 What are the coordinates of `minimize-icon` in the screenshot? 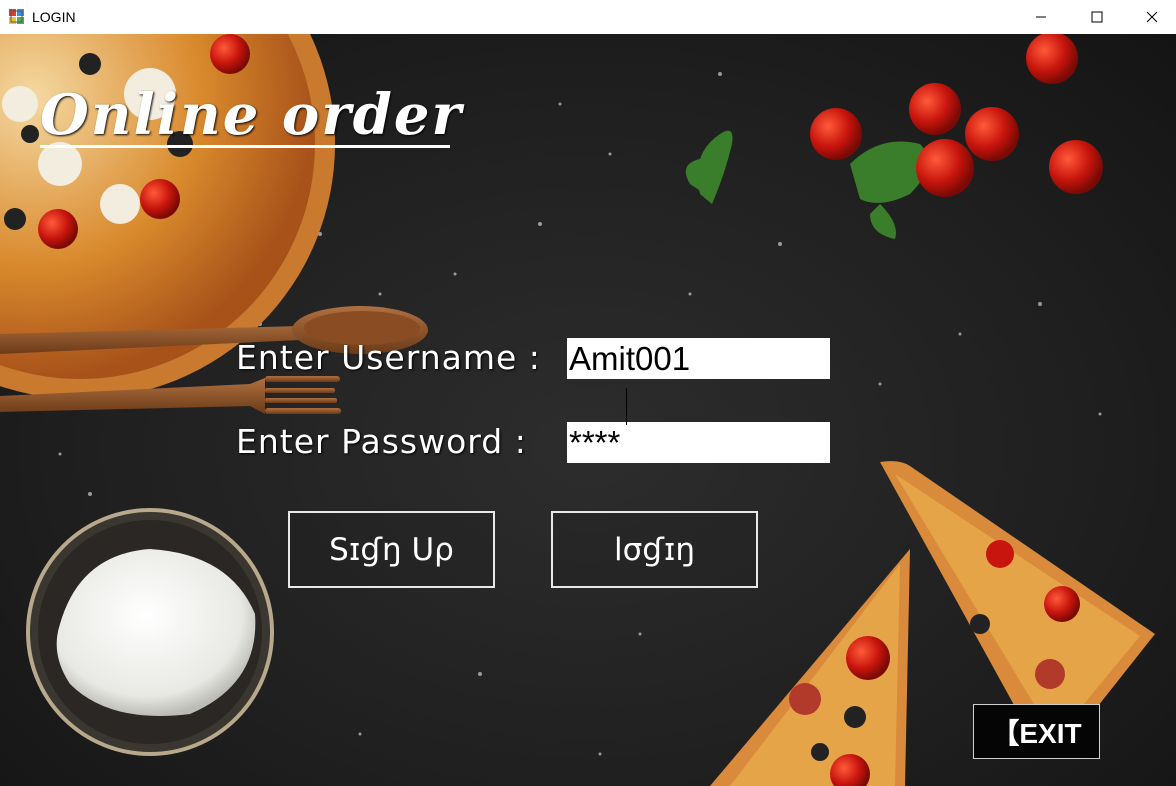 It's located at (1041, 17).